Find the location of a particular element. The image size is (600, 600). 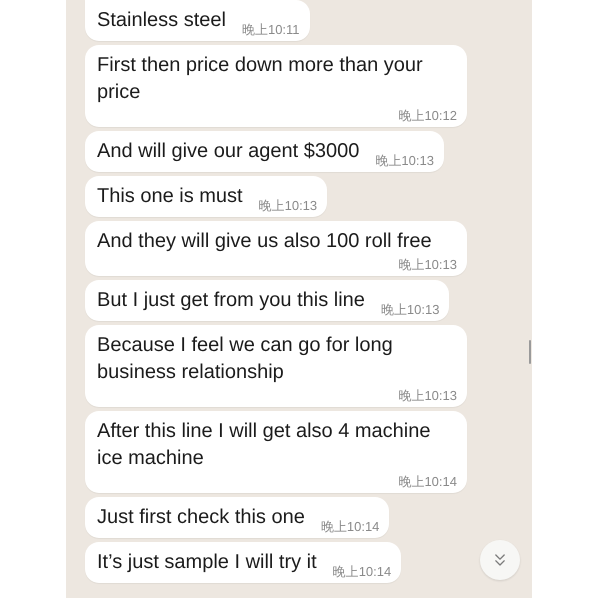

message-text: This one is must is located at coordinates (170, 196).